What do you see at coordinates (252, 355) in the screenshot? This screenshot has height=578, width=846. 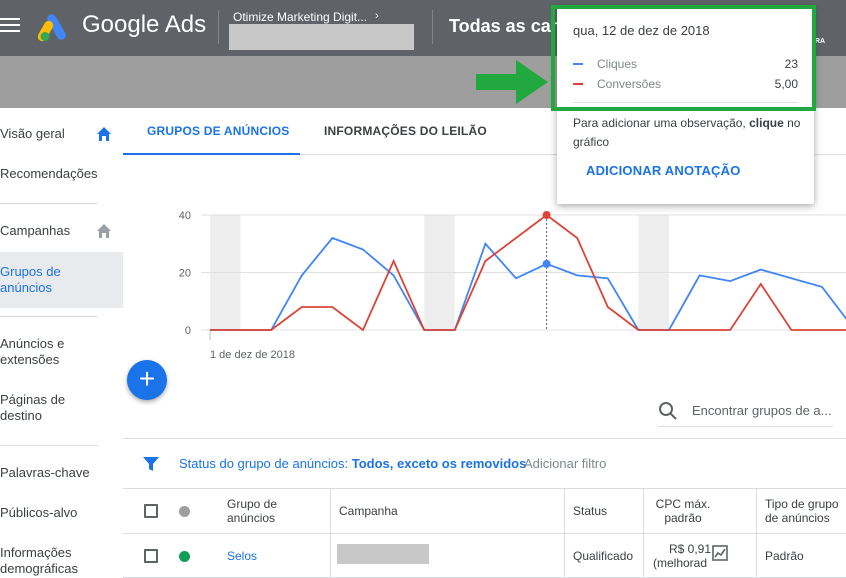 I see `x-tick-label: 1 de dez de 2018` at bounding box center [252, 355].